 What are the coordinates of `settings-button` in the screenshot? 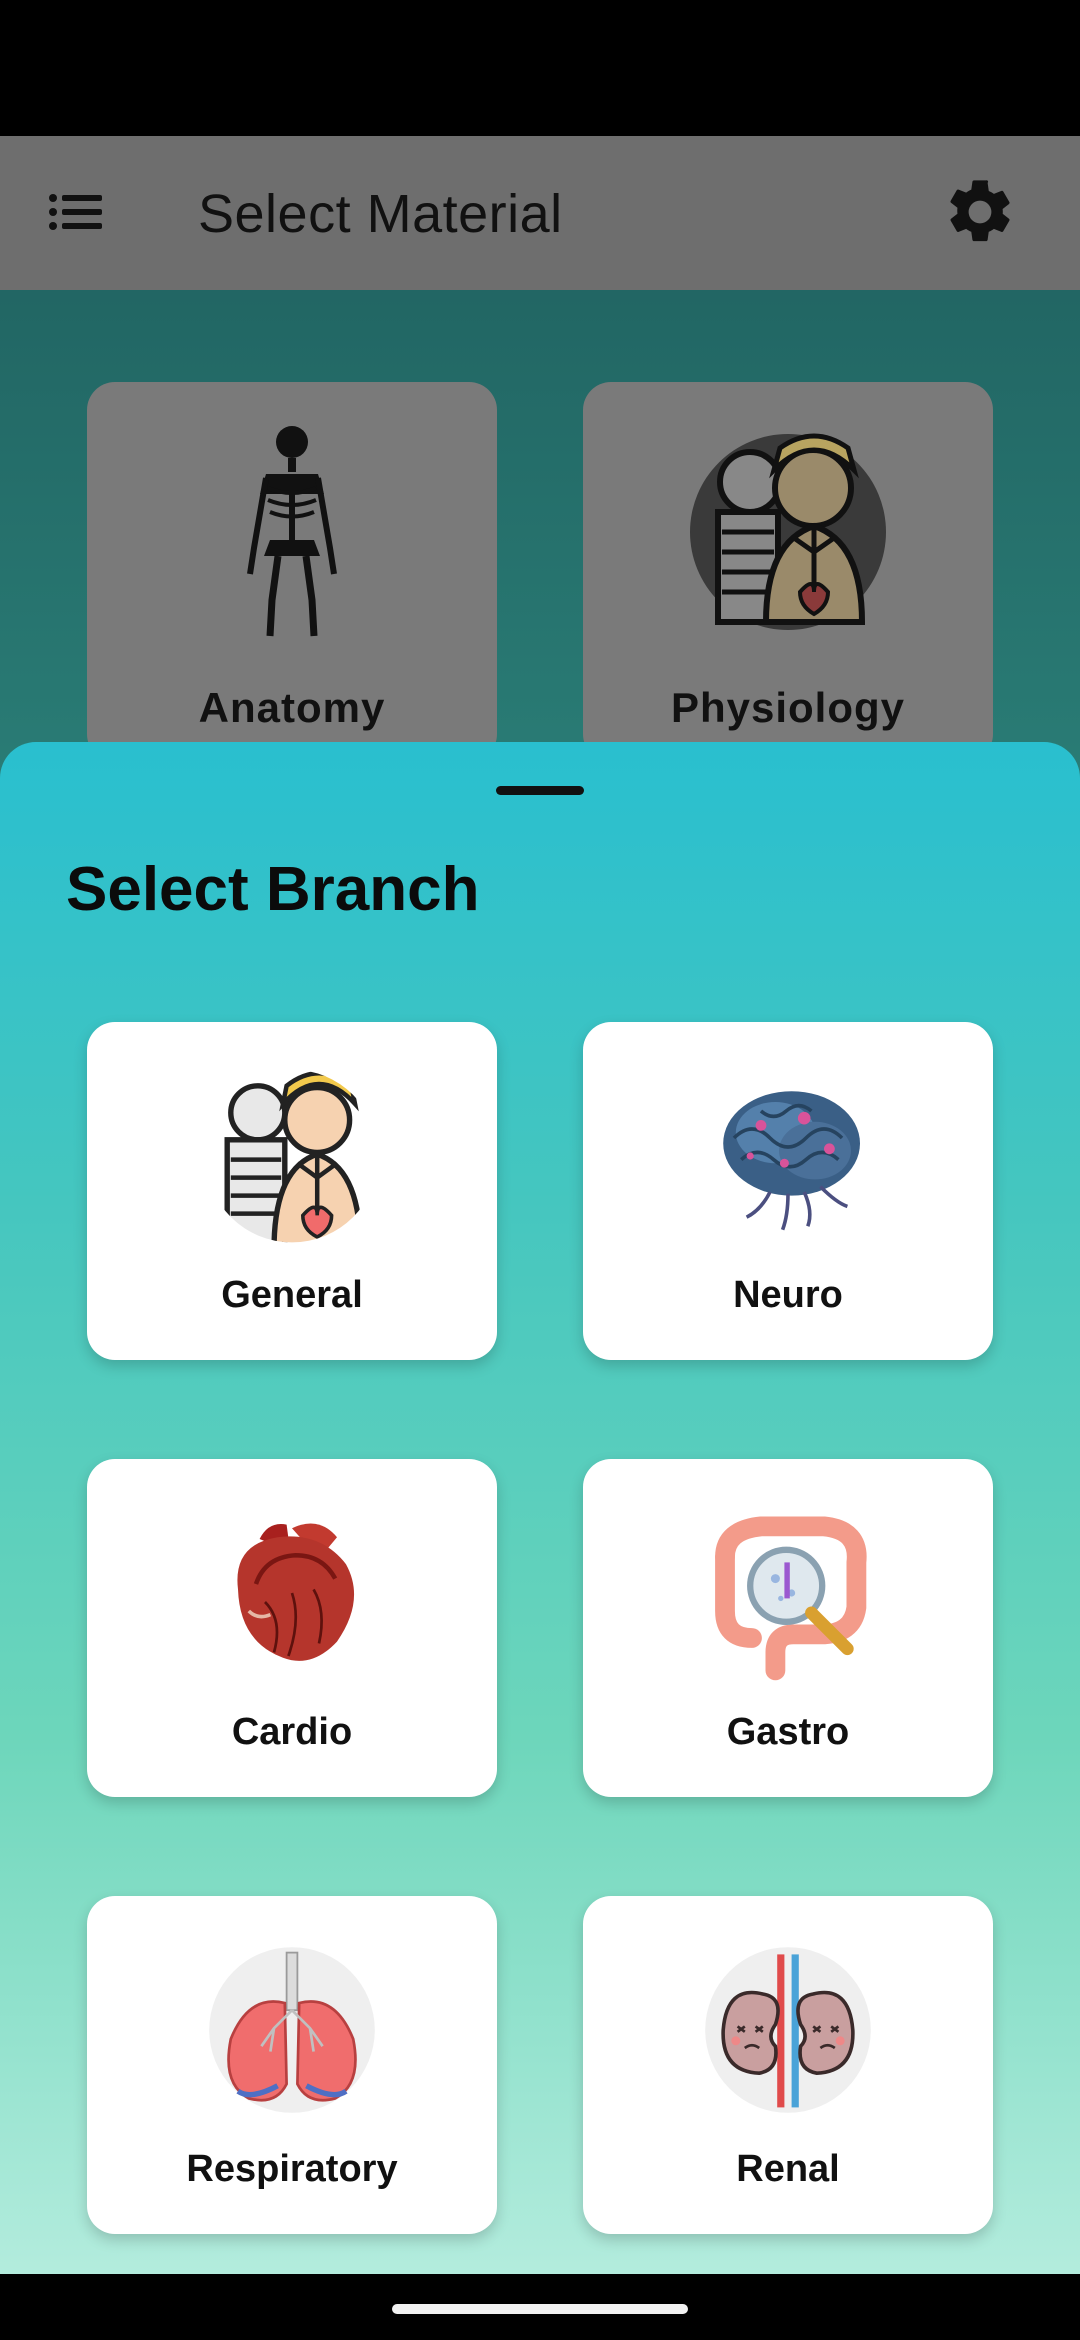 It's located at (980, 212).